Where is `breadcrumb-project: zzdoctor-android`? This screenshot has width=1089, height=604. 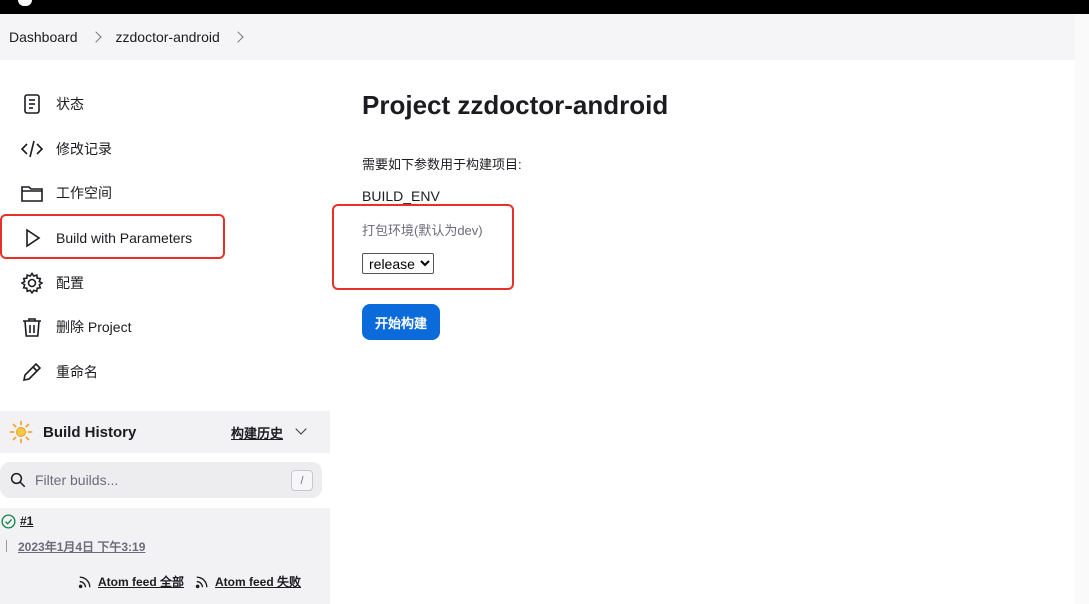 breadcrumb-project: zzdoctor-android is located at coordinates (168, 37).